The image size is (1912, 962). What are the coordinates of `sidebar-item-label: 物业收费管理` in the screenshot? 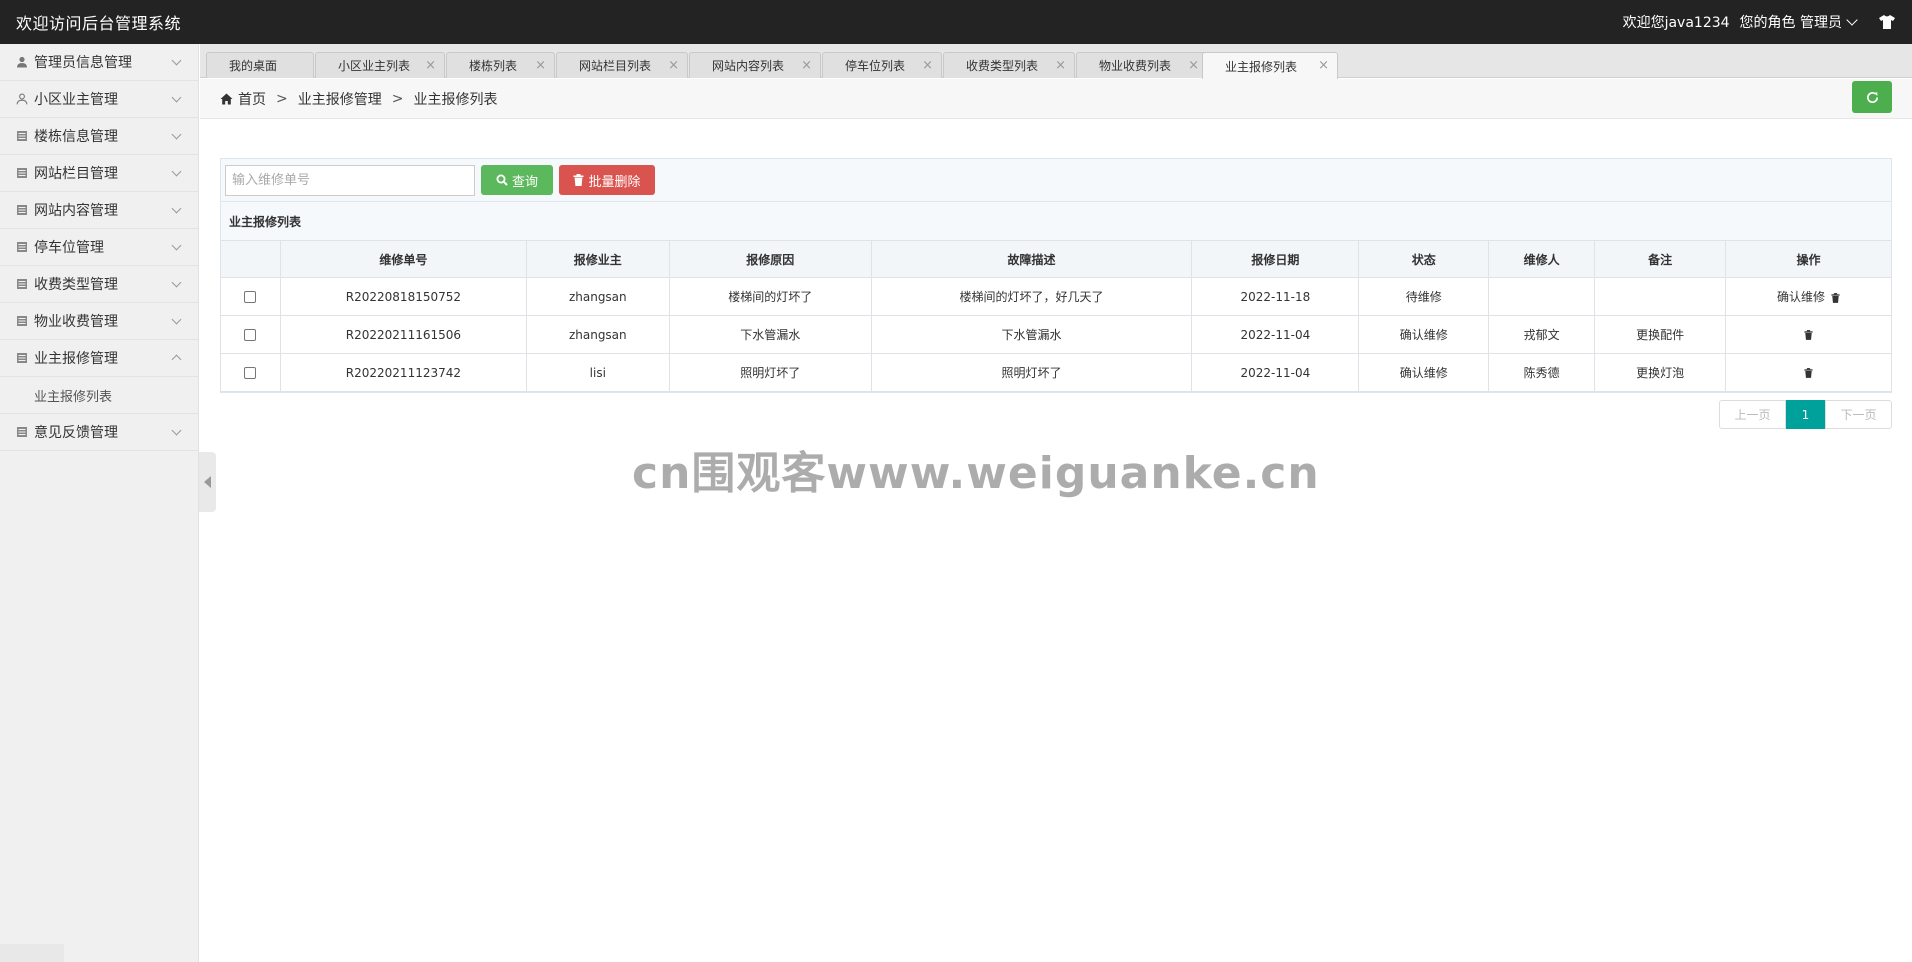 It's located at (76, 322).